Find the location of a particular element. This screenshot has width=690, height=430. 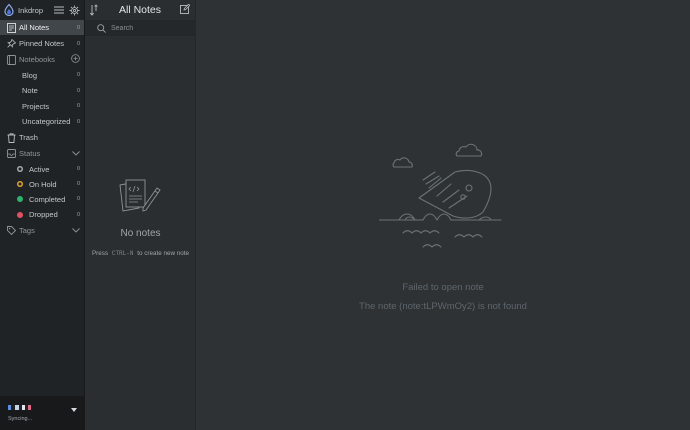

sidebar-item-status: Status is located at coordinates (42, 153).